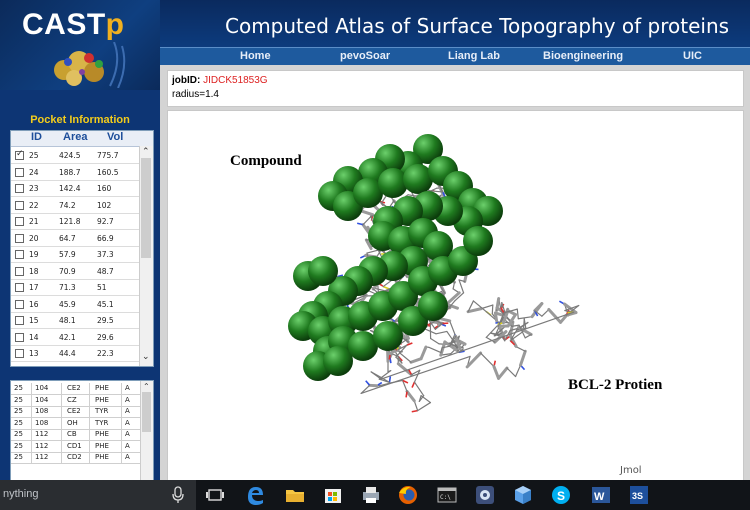 The height and width of the screenshot is (510, 750). Describe the element at coordinates (76, 412) in the screenshot. I see `atom-row: 25 108 CE2 TYR A` at that location.